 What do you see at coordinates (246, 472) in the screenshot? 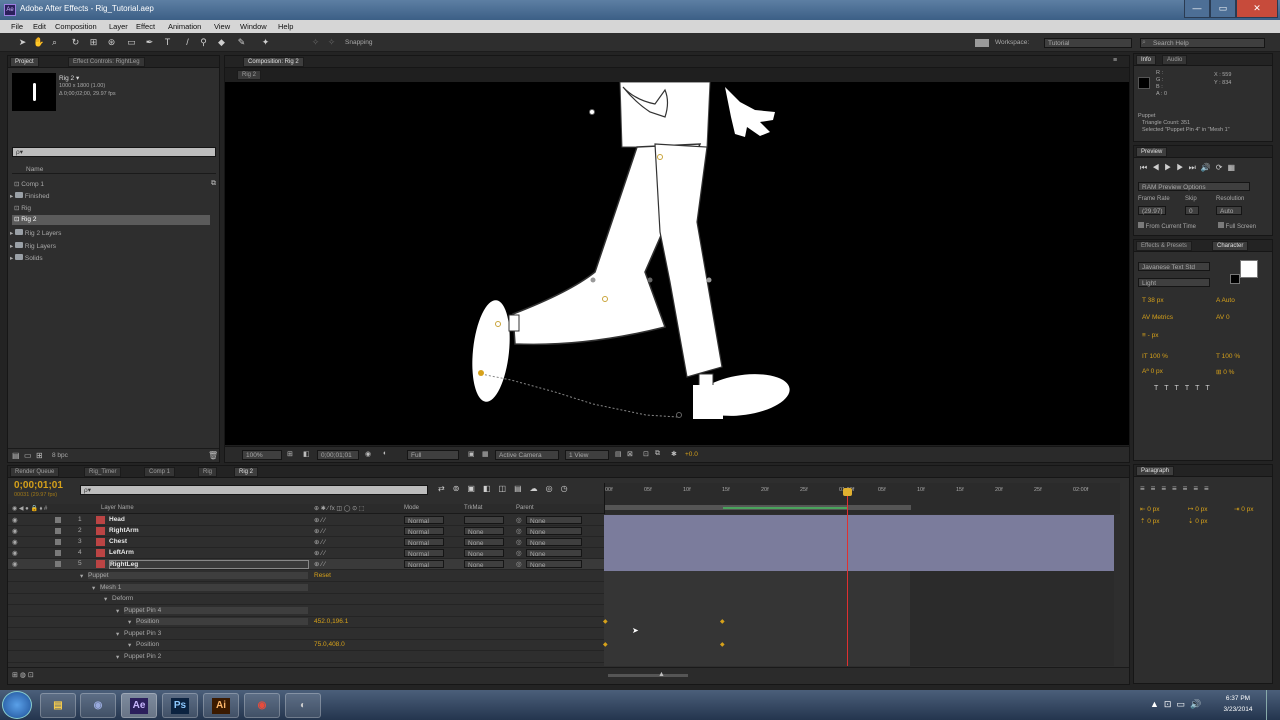
I see `tab-rig-2: Rig 2` at bounding box center [246, 472].